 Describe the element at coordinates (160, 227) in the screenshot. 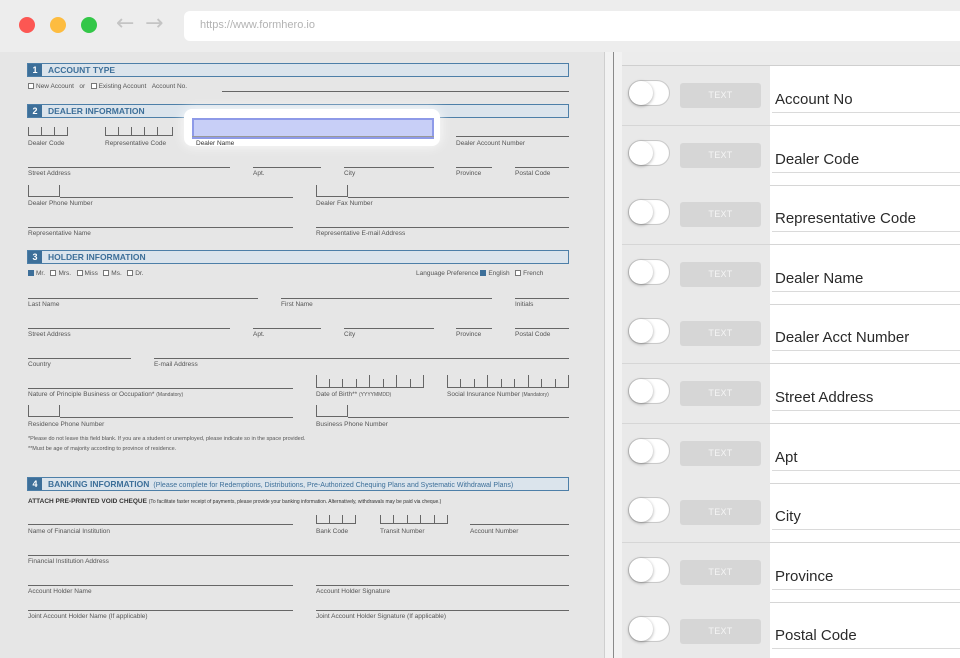

I see `rep-name-line` at that location.